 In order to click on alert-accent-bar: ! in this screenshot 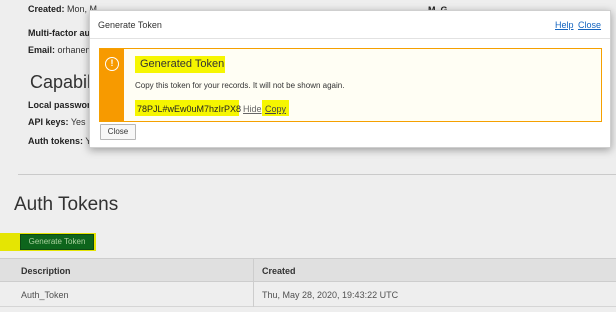, I will do `click(112, 85)`.